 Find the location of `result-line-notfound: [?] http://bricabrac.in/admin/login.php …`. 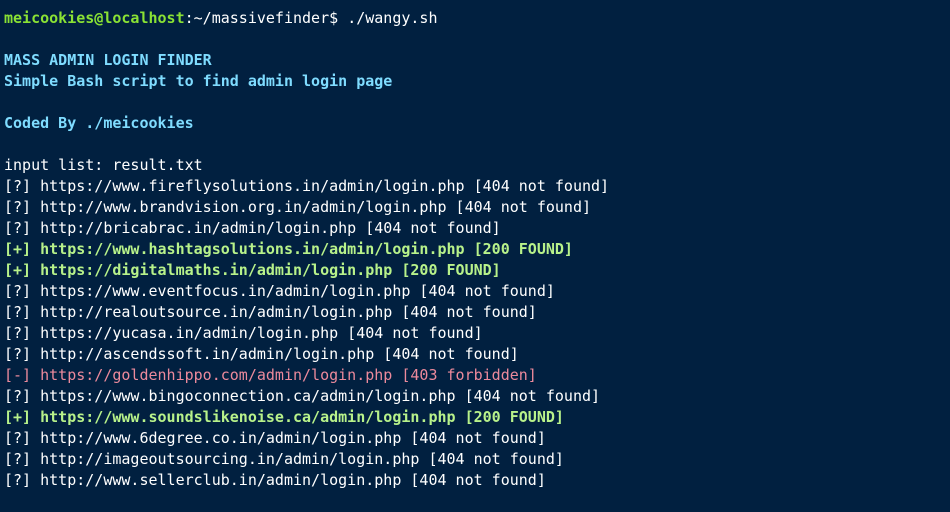

result-line-notfound: [?] http://bricabrac.in/admin/login.php … is located at coordinates (252, 228).